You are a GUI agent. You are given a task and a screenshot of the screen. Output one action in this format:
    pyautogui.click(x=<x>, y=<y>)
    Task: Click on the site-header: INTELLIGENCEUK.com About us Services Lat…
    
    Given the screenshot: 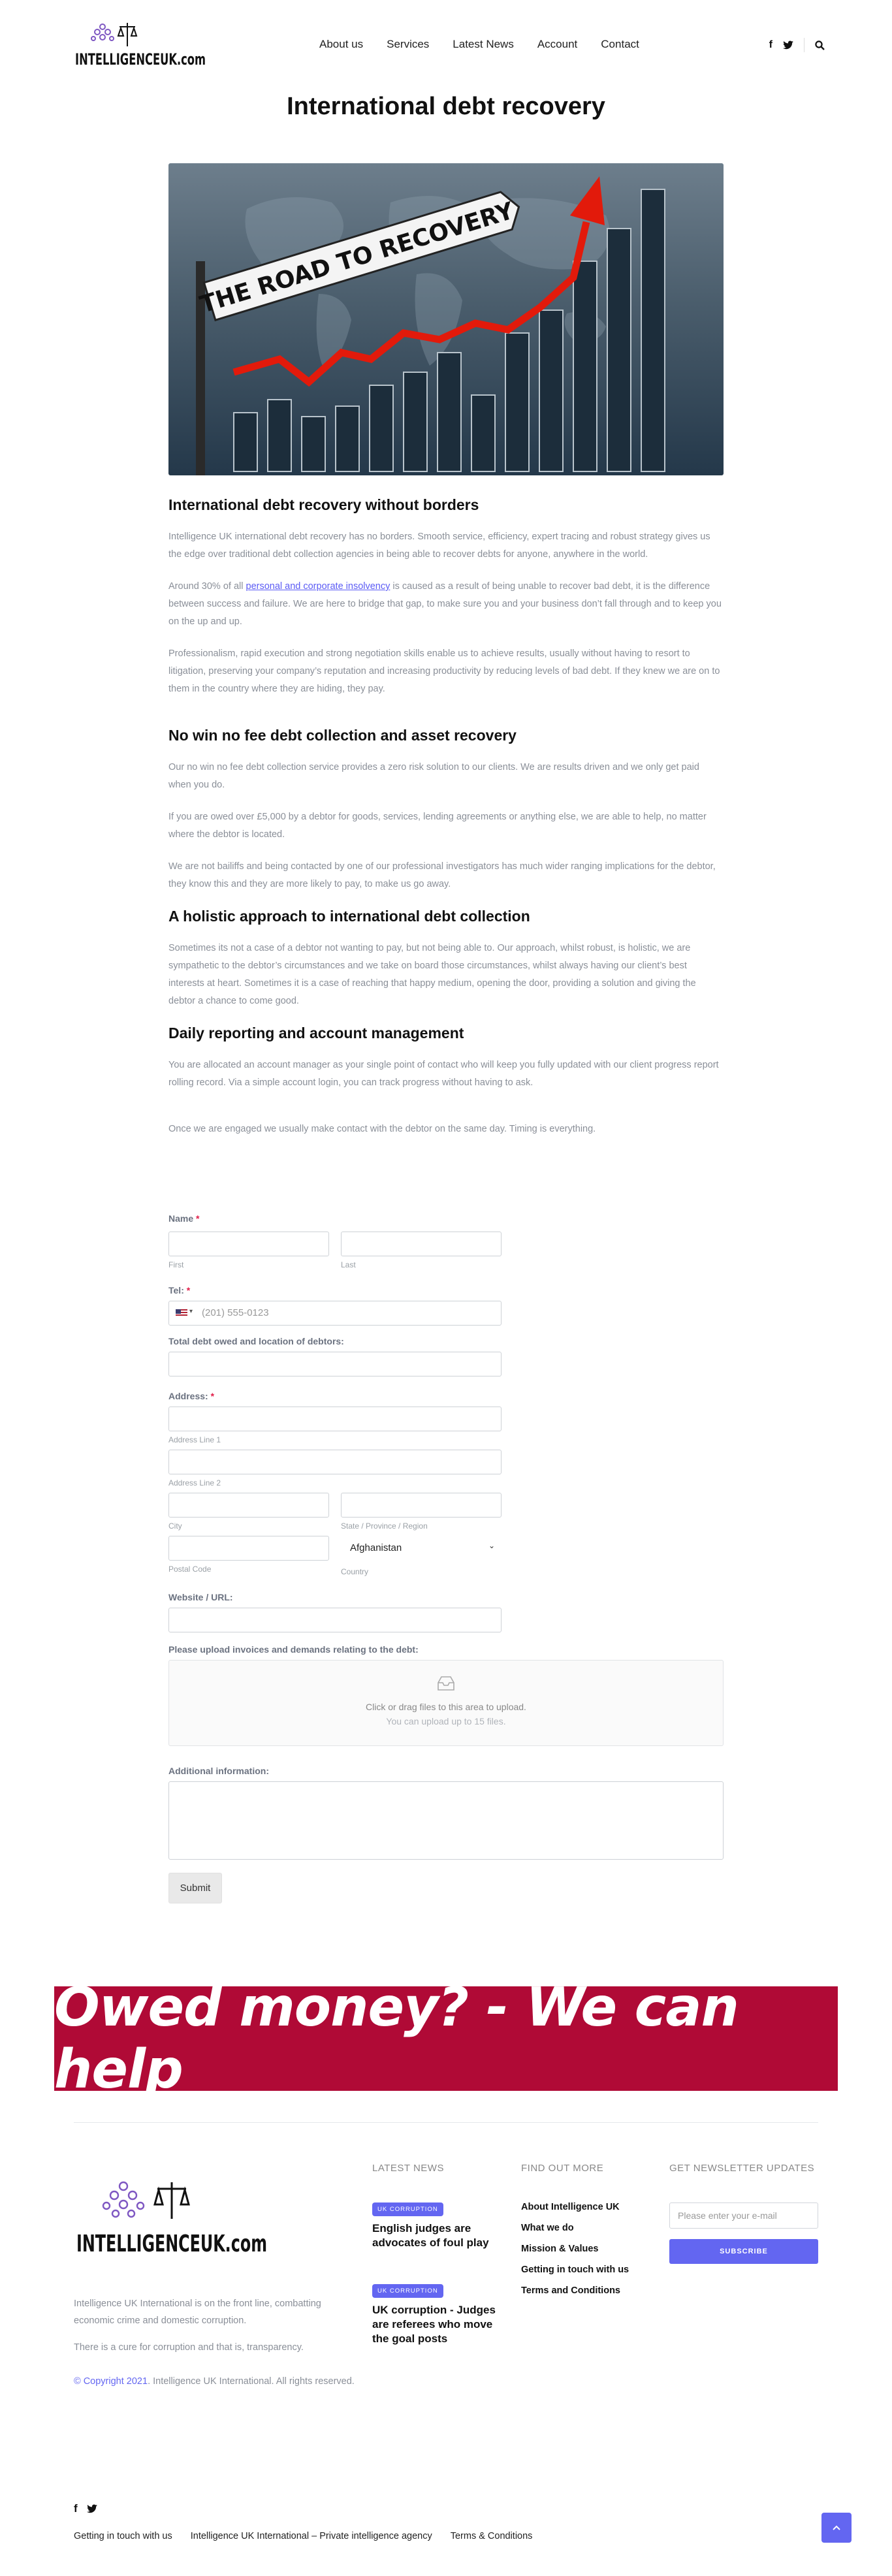 What is the action you would take?
    pyautogui.click(x=446, y=46)
    